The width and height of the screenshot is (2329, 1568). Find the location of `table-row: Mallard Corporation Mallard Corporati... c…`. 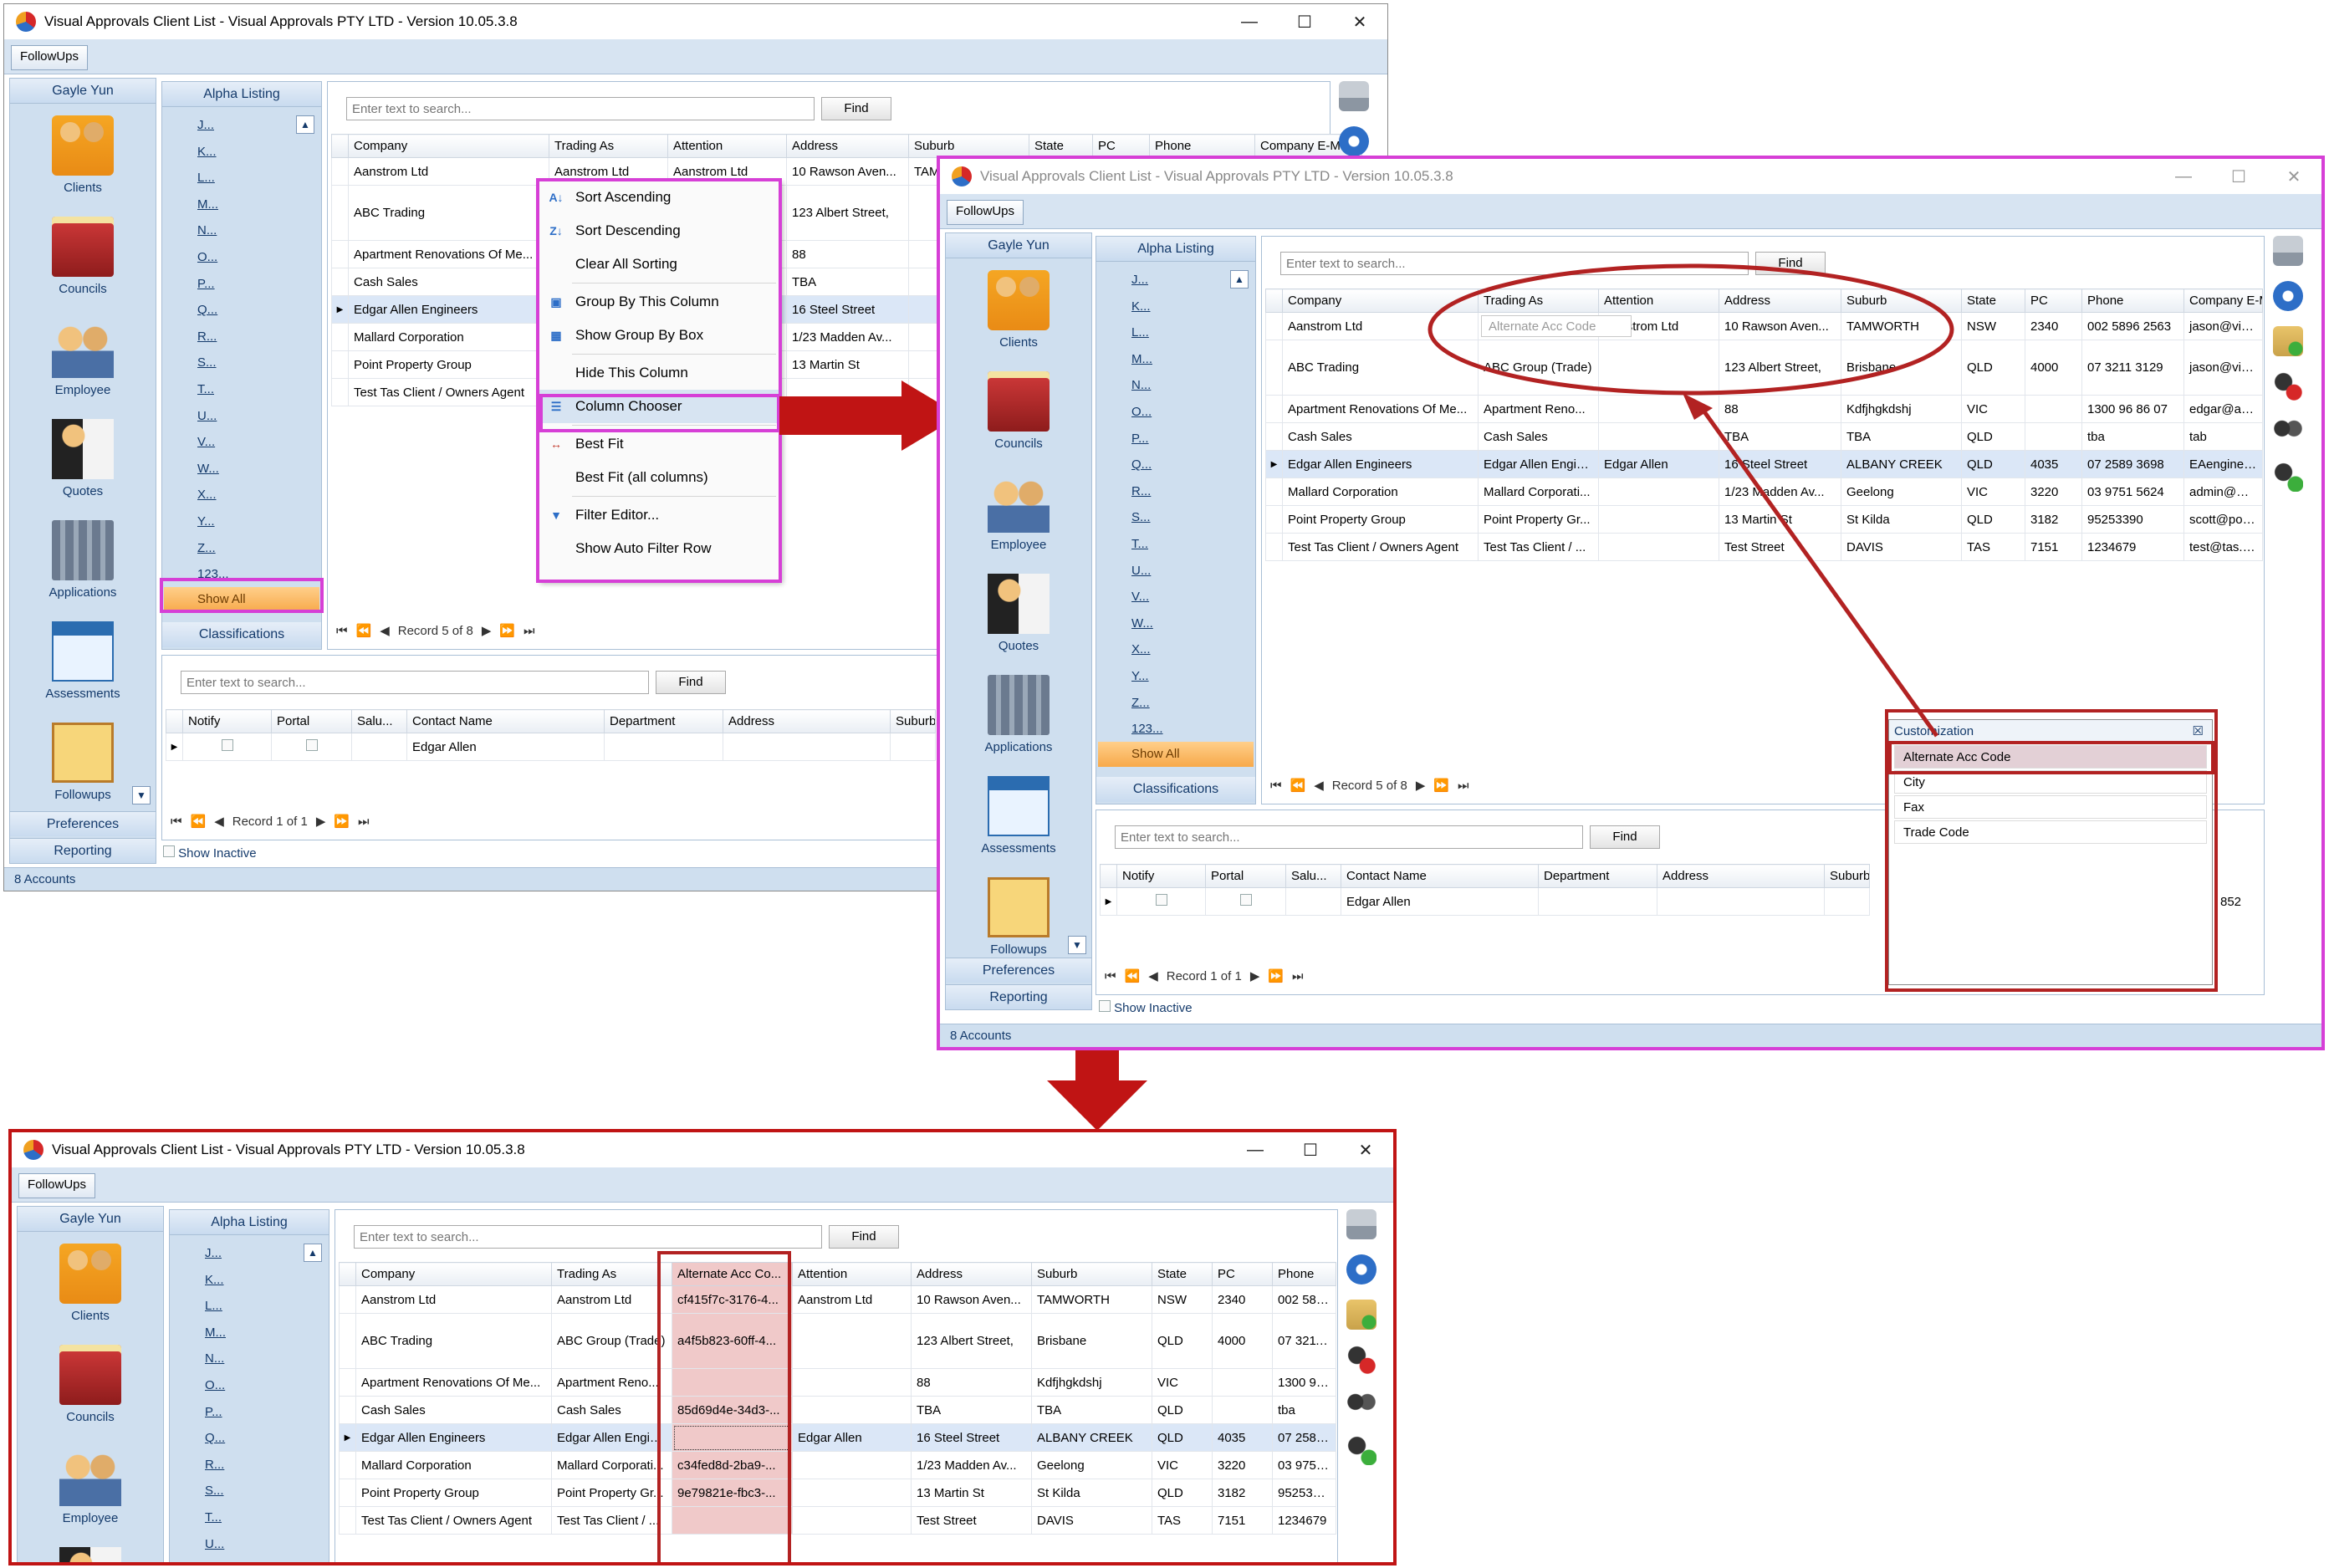

table-row: Mallard Corporation Mallard Corporati... c… is located at coordinates (838, 1465).